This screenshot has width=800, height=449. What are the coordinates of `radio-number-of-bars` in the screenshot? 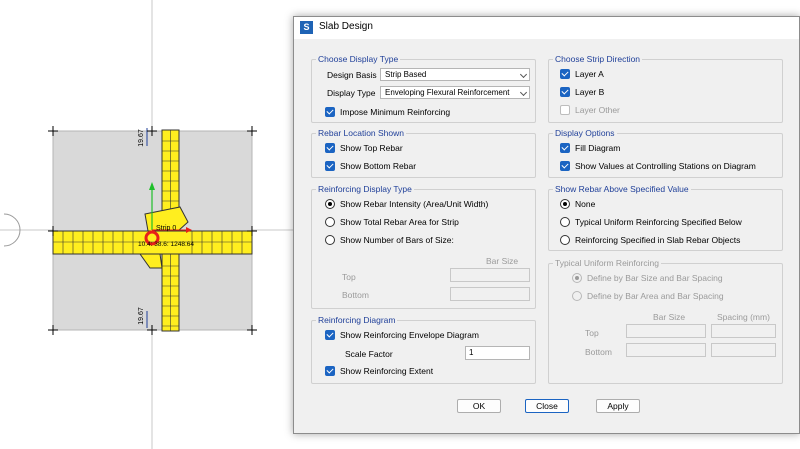 It's located at (330, 240).